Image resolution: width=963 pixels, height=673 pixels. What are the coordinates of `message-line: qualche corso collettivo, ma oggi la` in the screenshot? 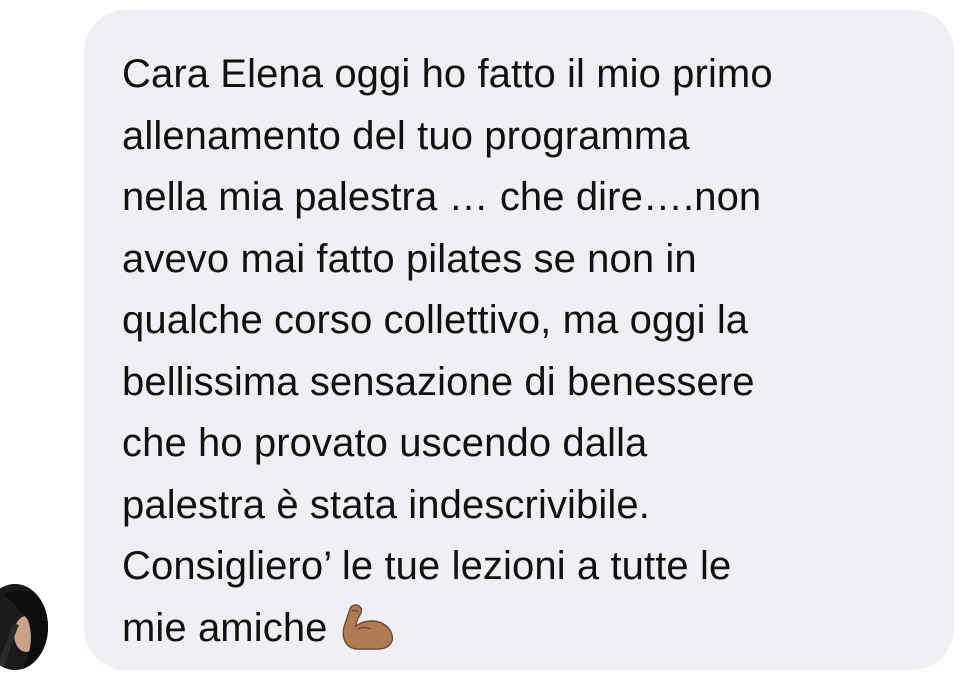 It's located at (435, 320).